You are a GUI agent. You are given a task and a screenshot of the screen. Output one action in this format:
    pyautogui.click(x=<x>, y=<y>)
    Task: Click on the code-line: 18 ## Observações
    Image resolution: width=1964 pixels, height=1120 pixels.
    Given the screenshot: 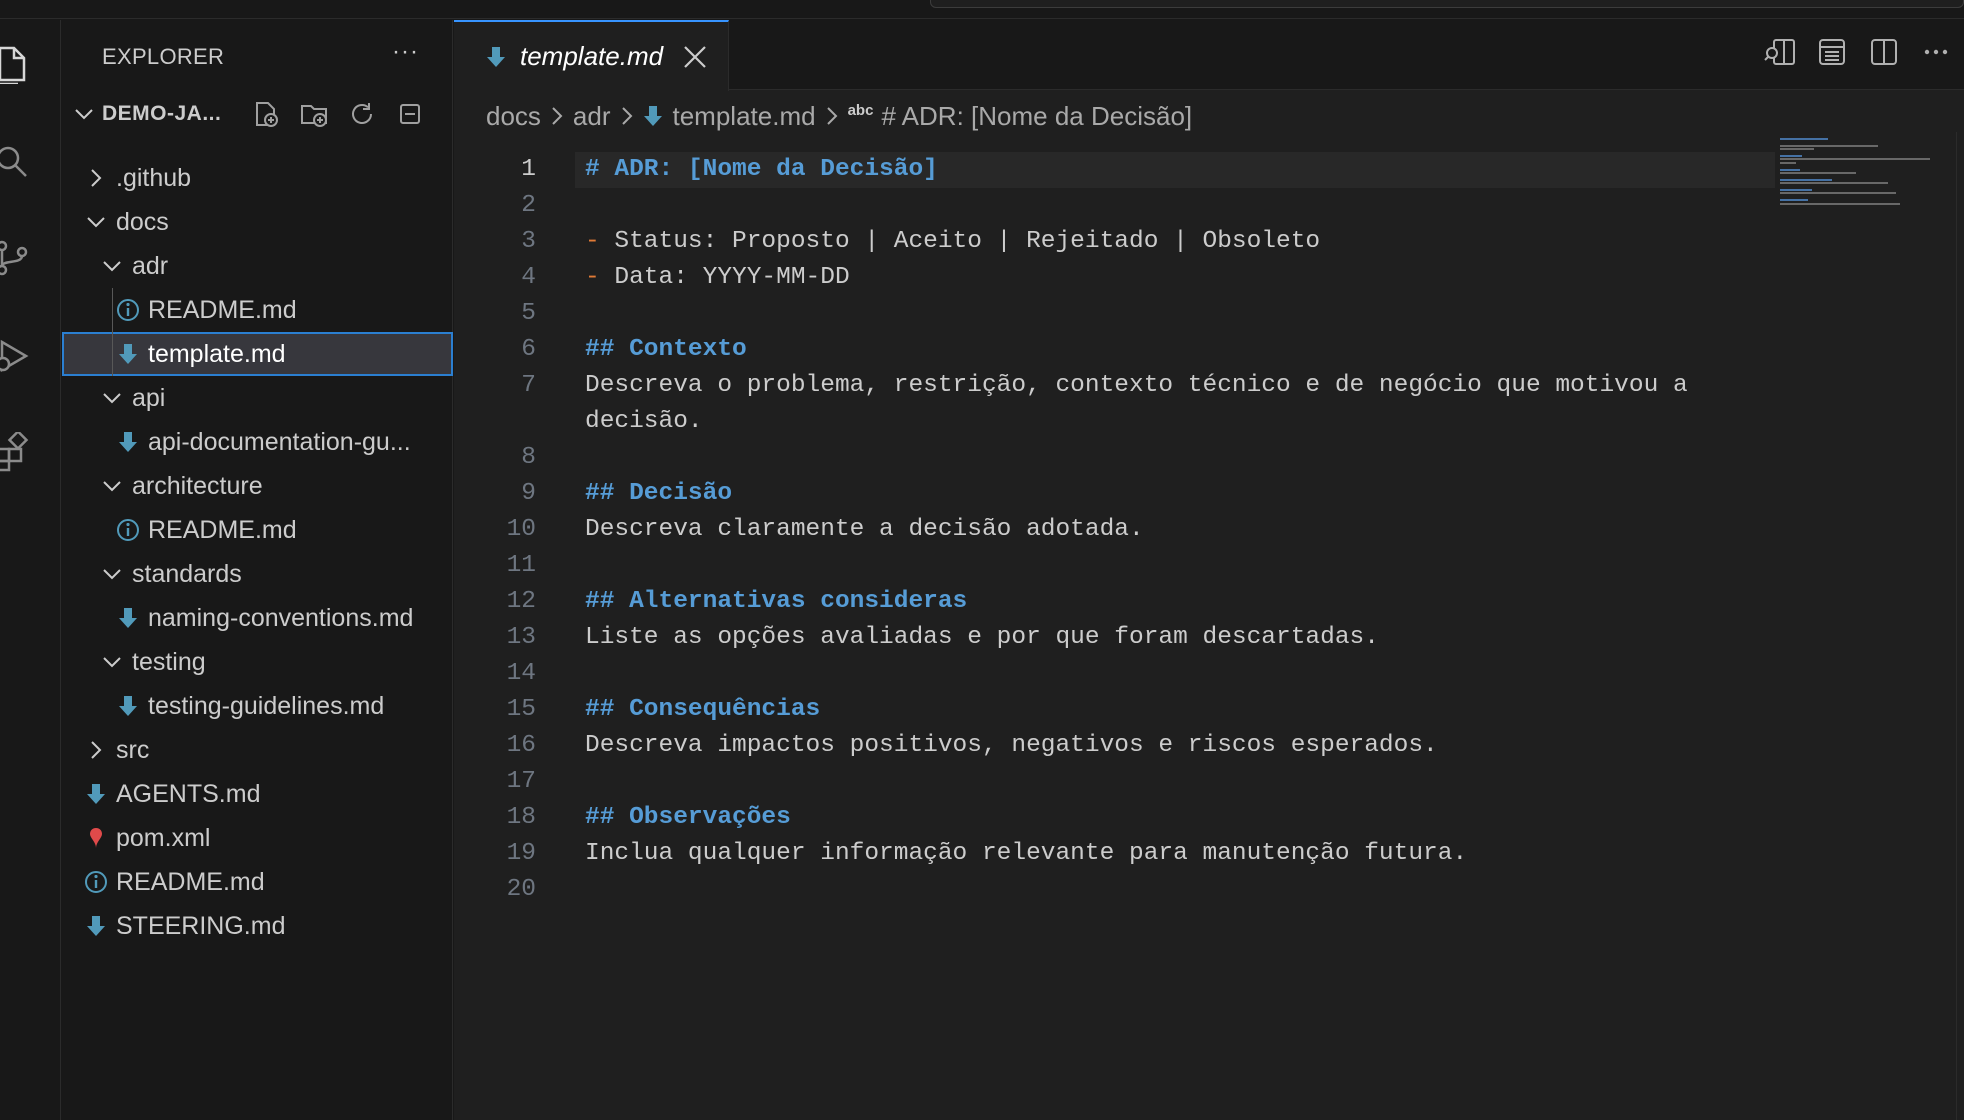 What is the action you would take?
    pyautogui.click(x=1114, y=818)
    